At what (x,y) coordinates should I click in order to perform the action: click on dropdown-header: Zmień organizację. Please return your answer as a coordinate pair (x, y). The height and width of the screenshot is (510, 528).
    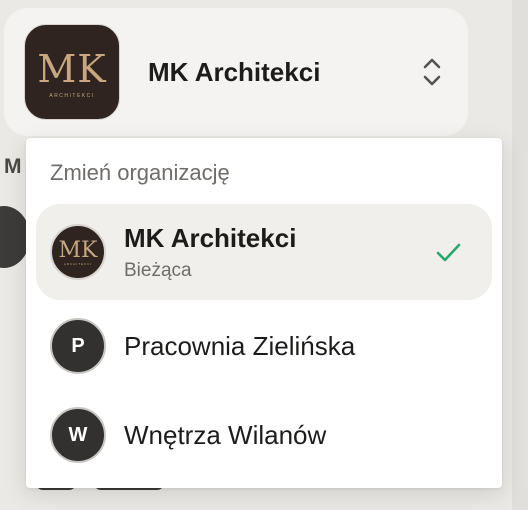
    Looking at the image, I should click on (140, 172).